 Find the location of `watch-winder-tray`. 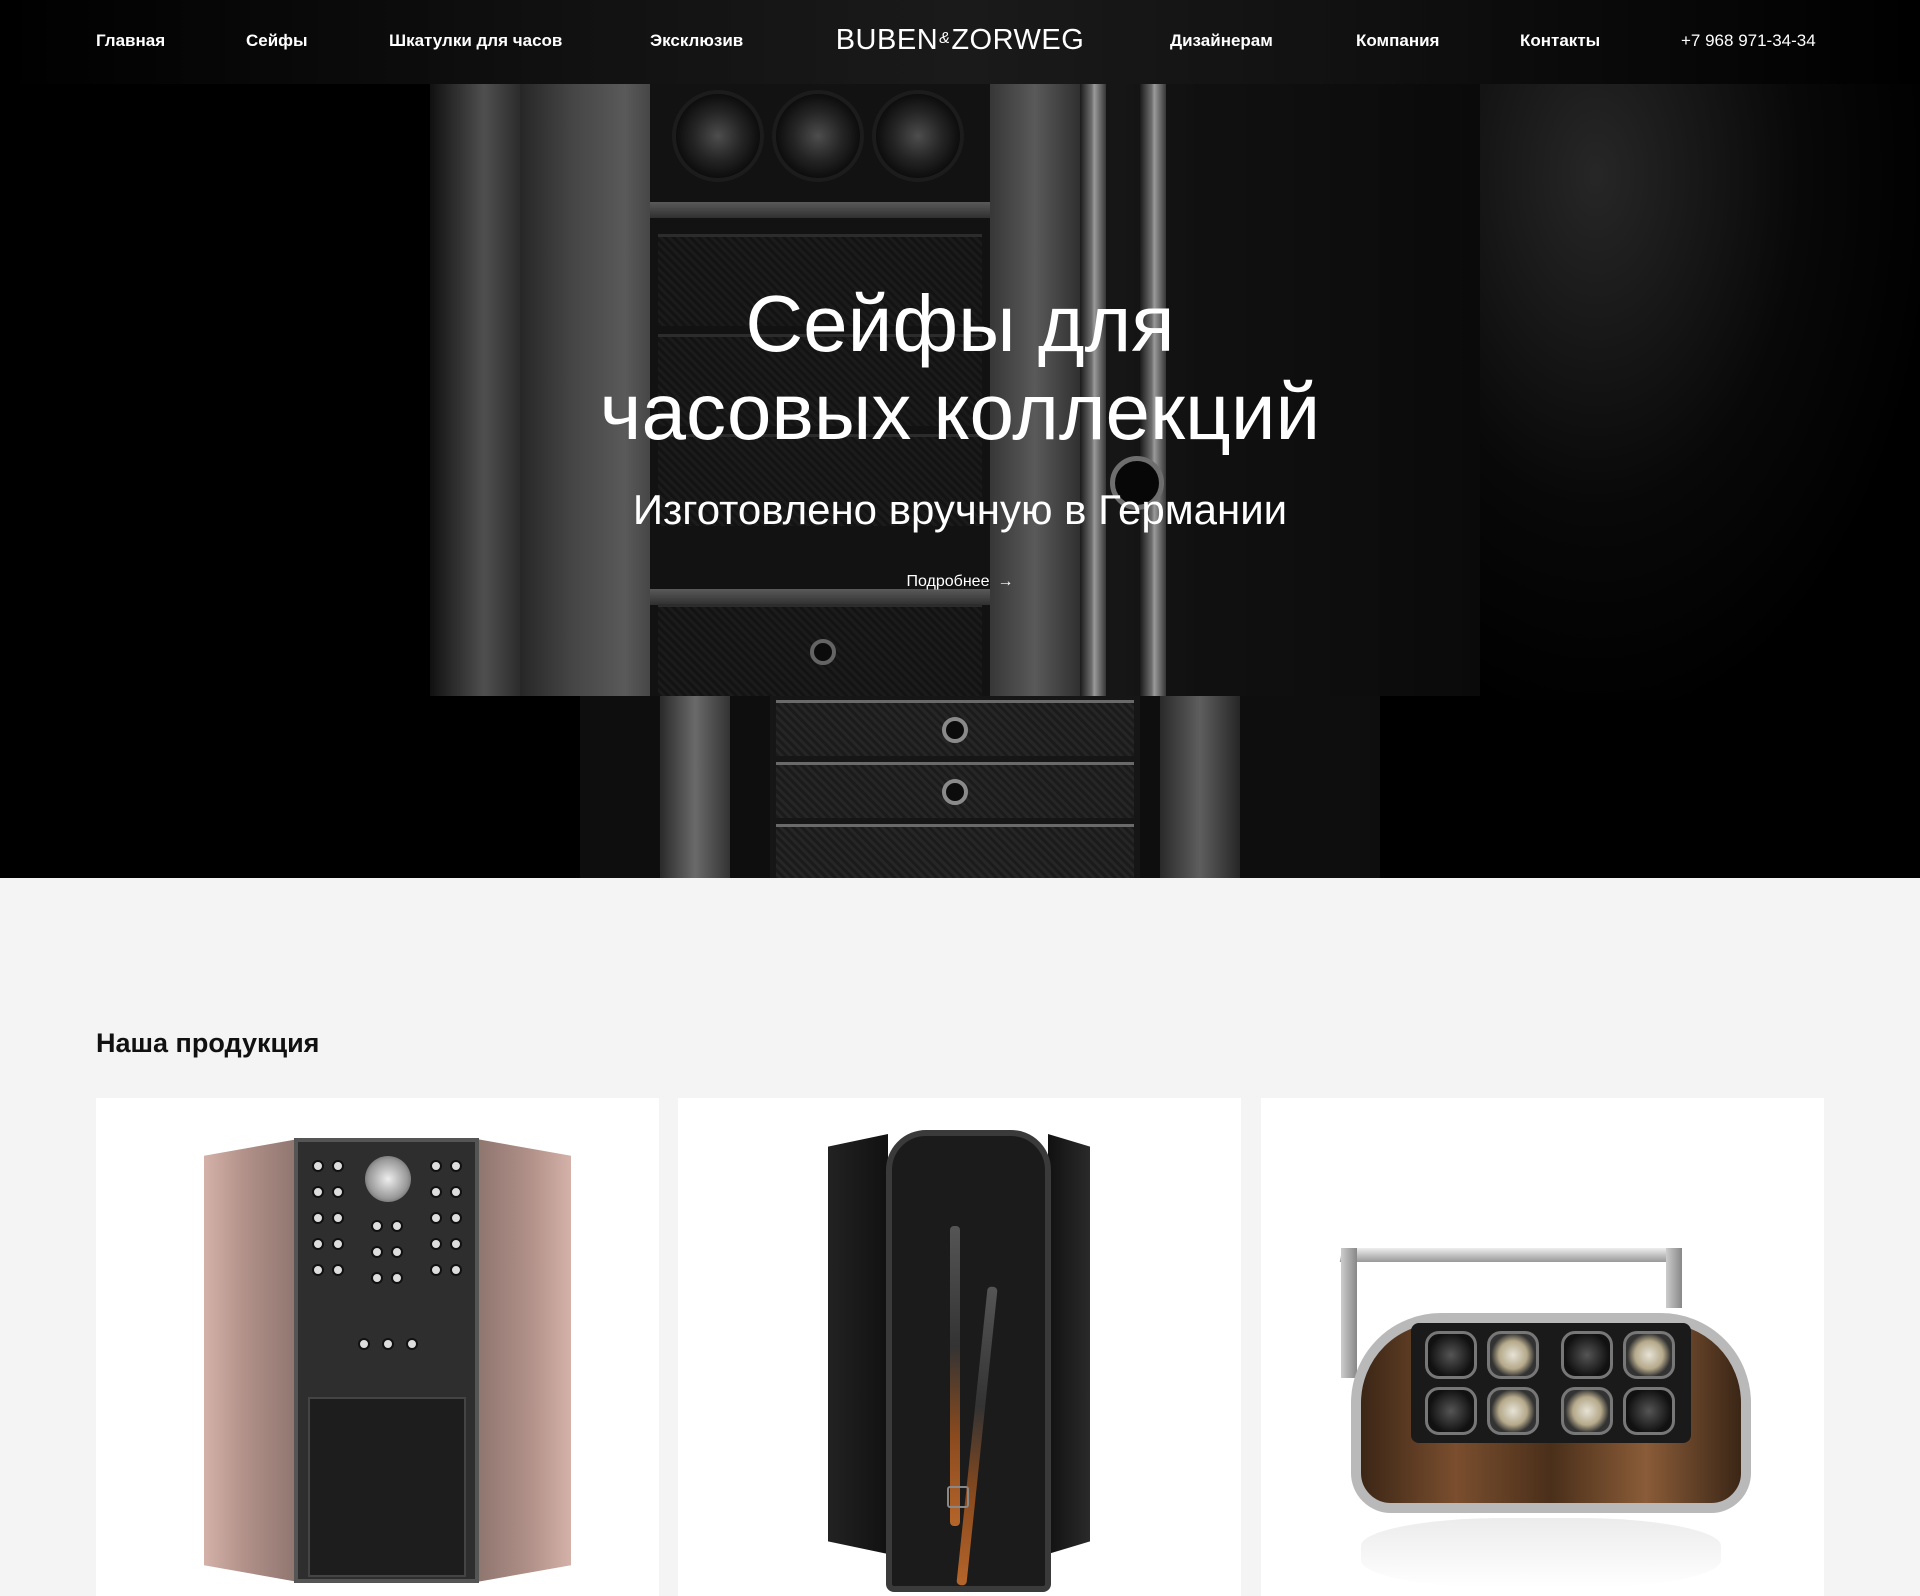

watch-winder-tray is located at coordinates (1551, 1383).